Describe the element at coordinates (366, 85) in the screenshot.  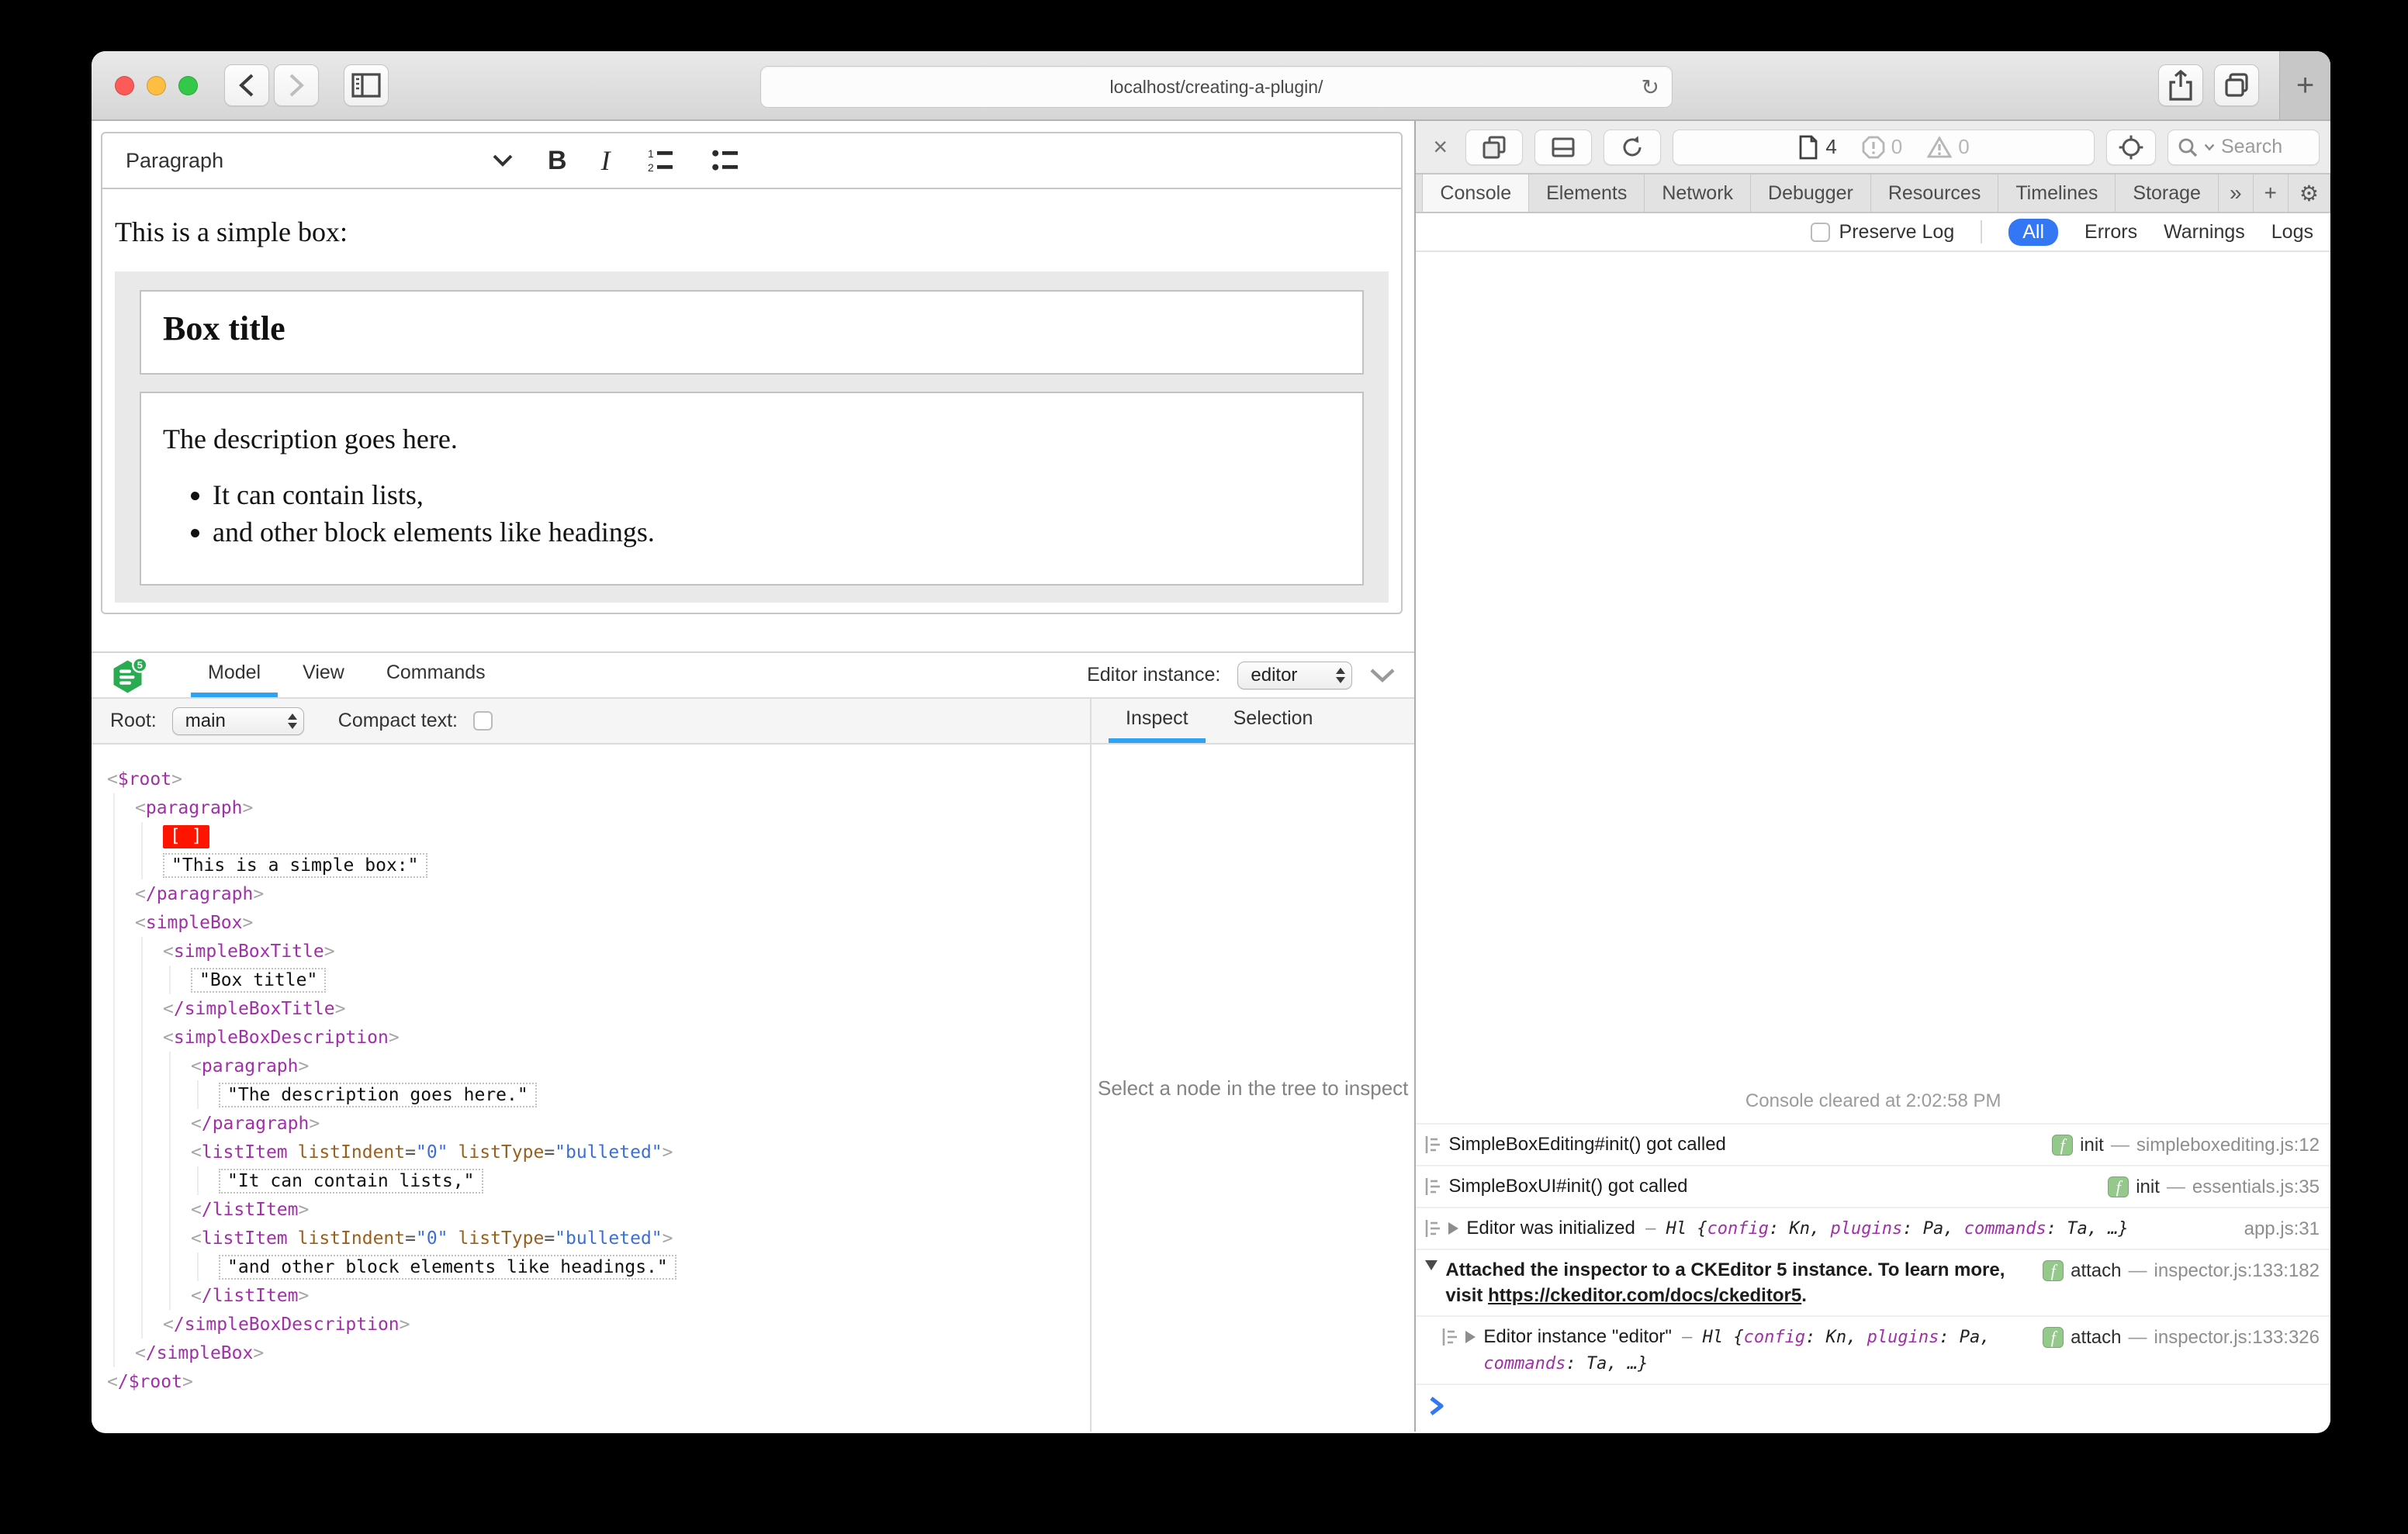
I see `sidebar-button` at that location.